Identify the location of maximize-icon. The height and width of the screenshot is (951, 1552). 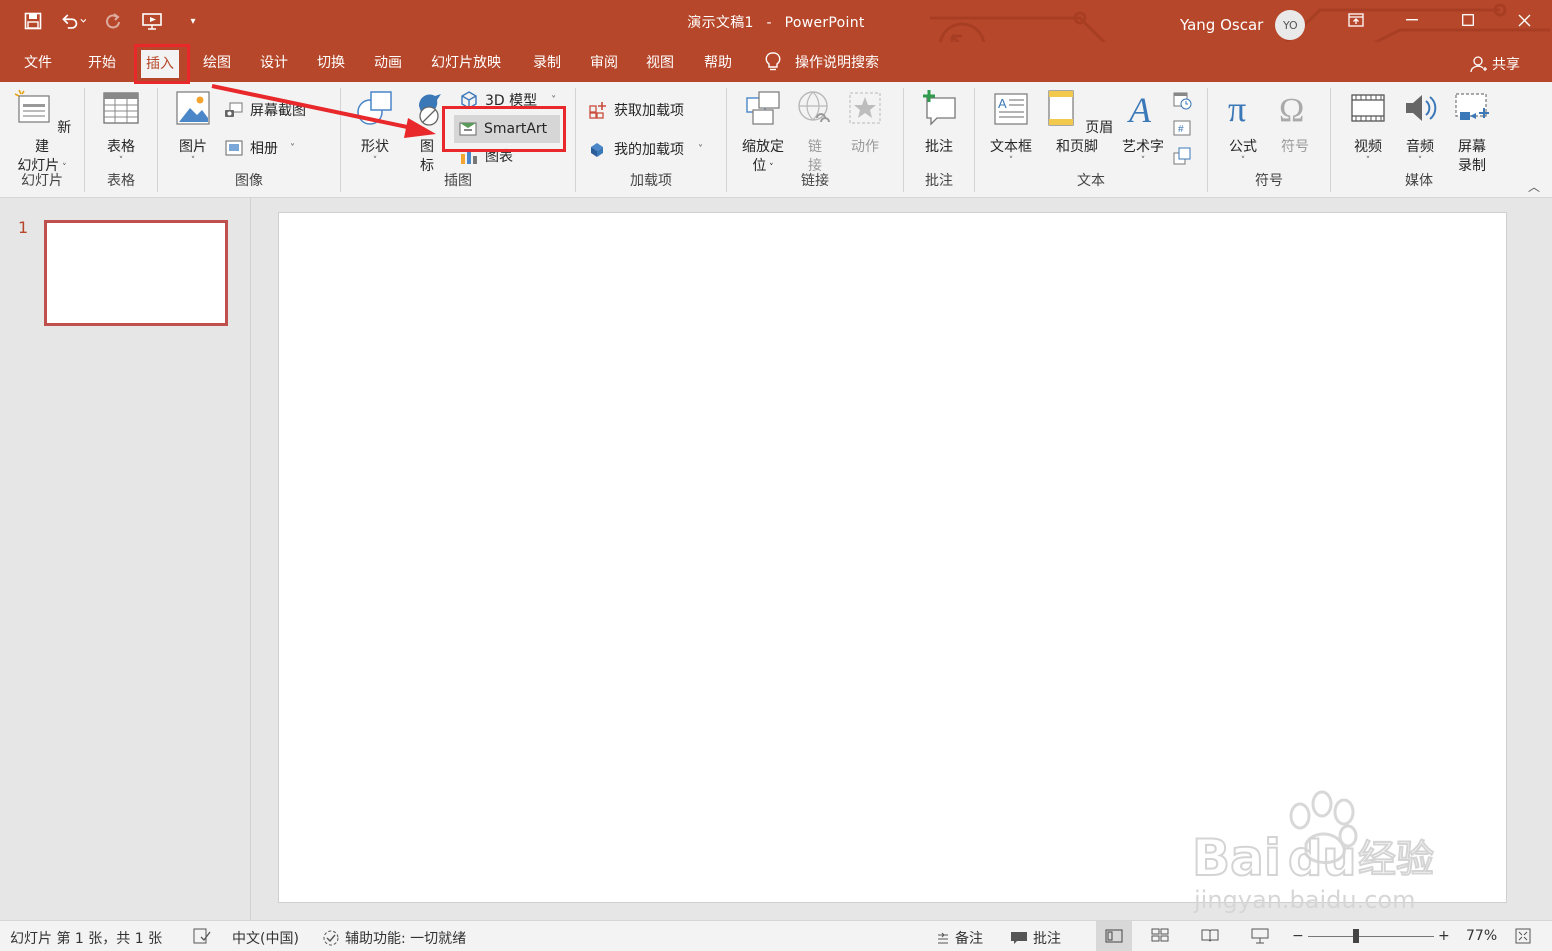
(1468, 20).